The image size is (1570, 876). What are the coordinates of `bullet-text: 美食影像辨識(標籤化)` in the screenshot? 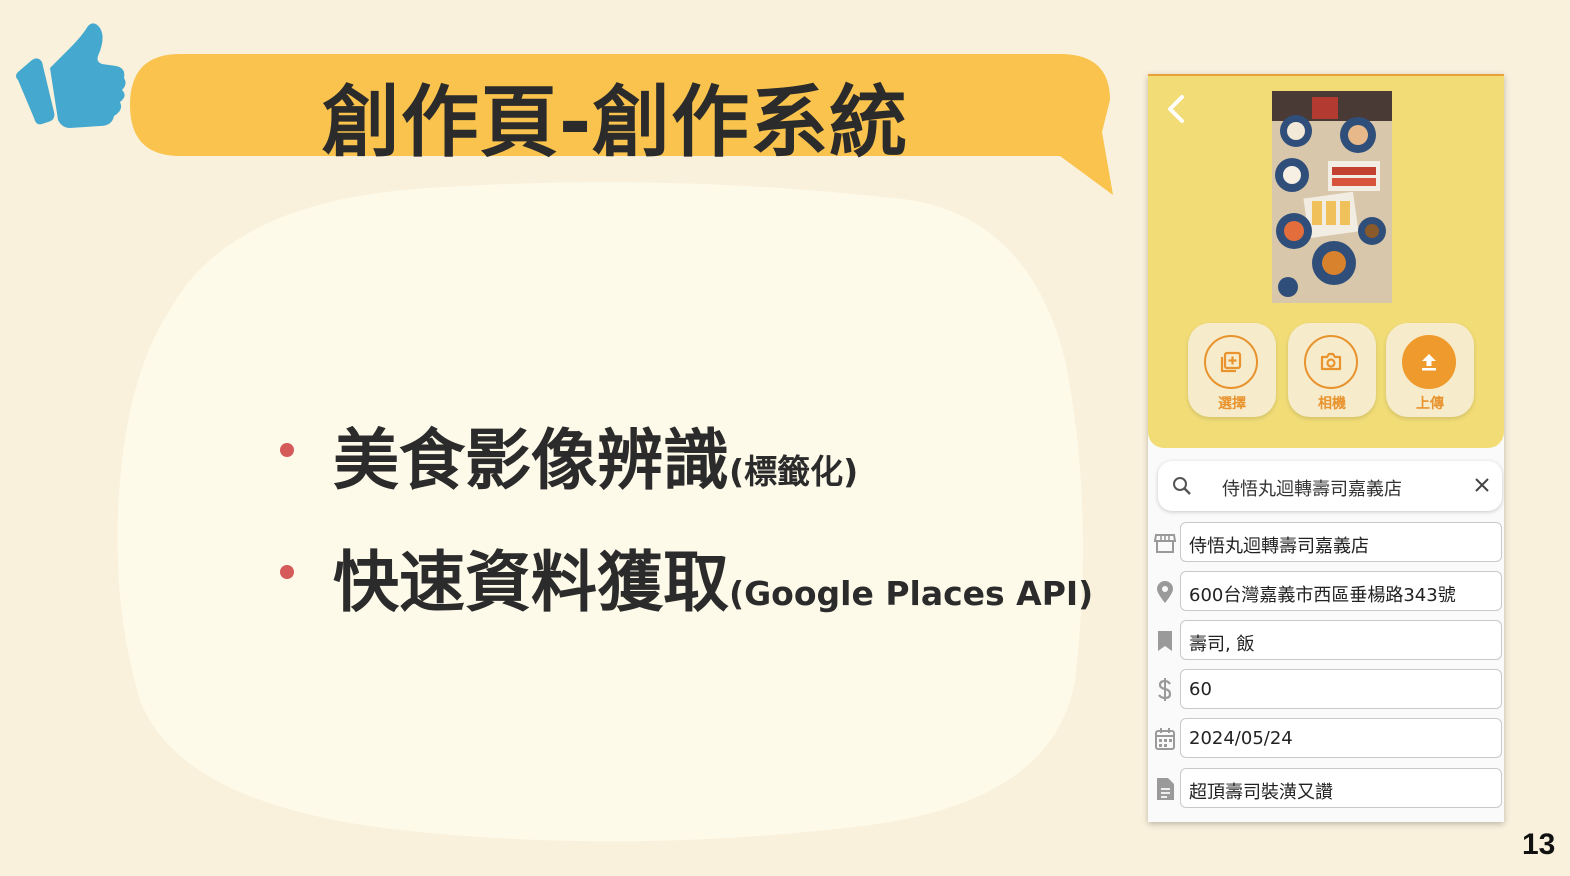 It's located at (595, 466).